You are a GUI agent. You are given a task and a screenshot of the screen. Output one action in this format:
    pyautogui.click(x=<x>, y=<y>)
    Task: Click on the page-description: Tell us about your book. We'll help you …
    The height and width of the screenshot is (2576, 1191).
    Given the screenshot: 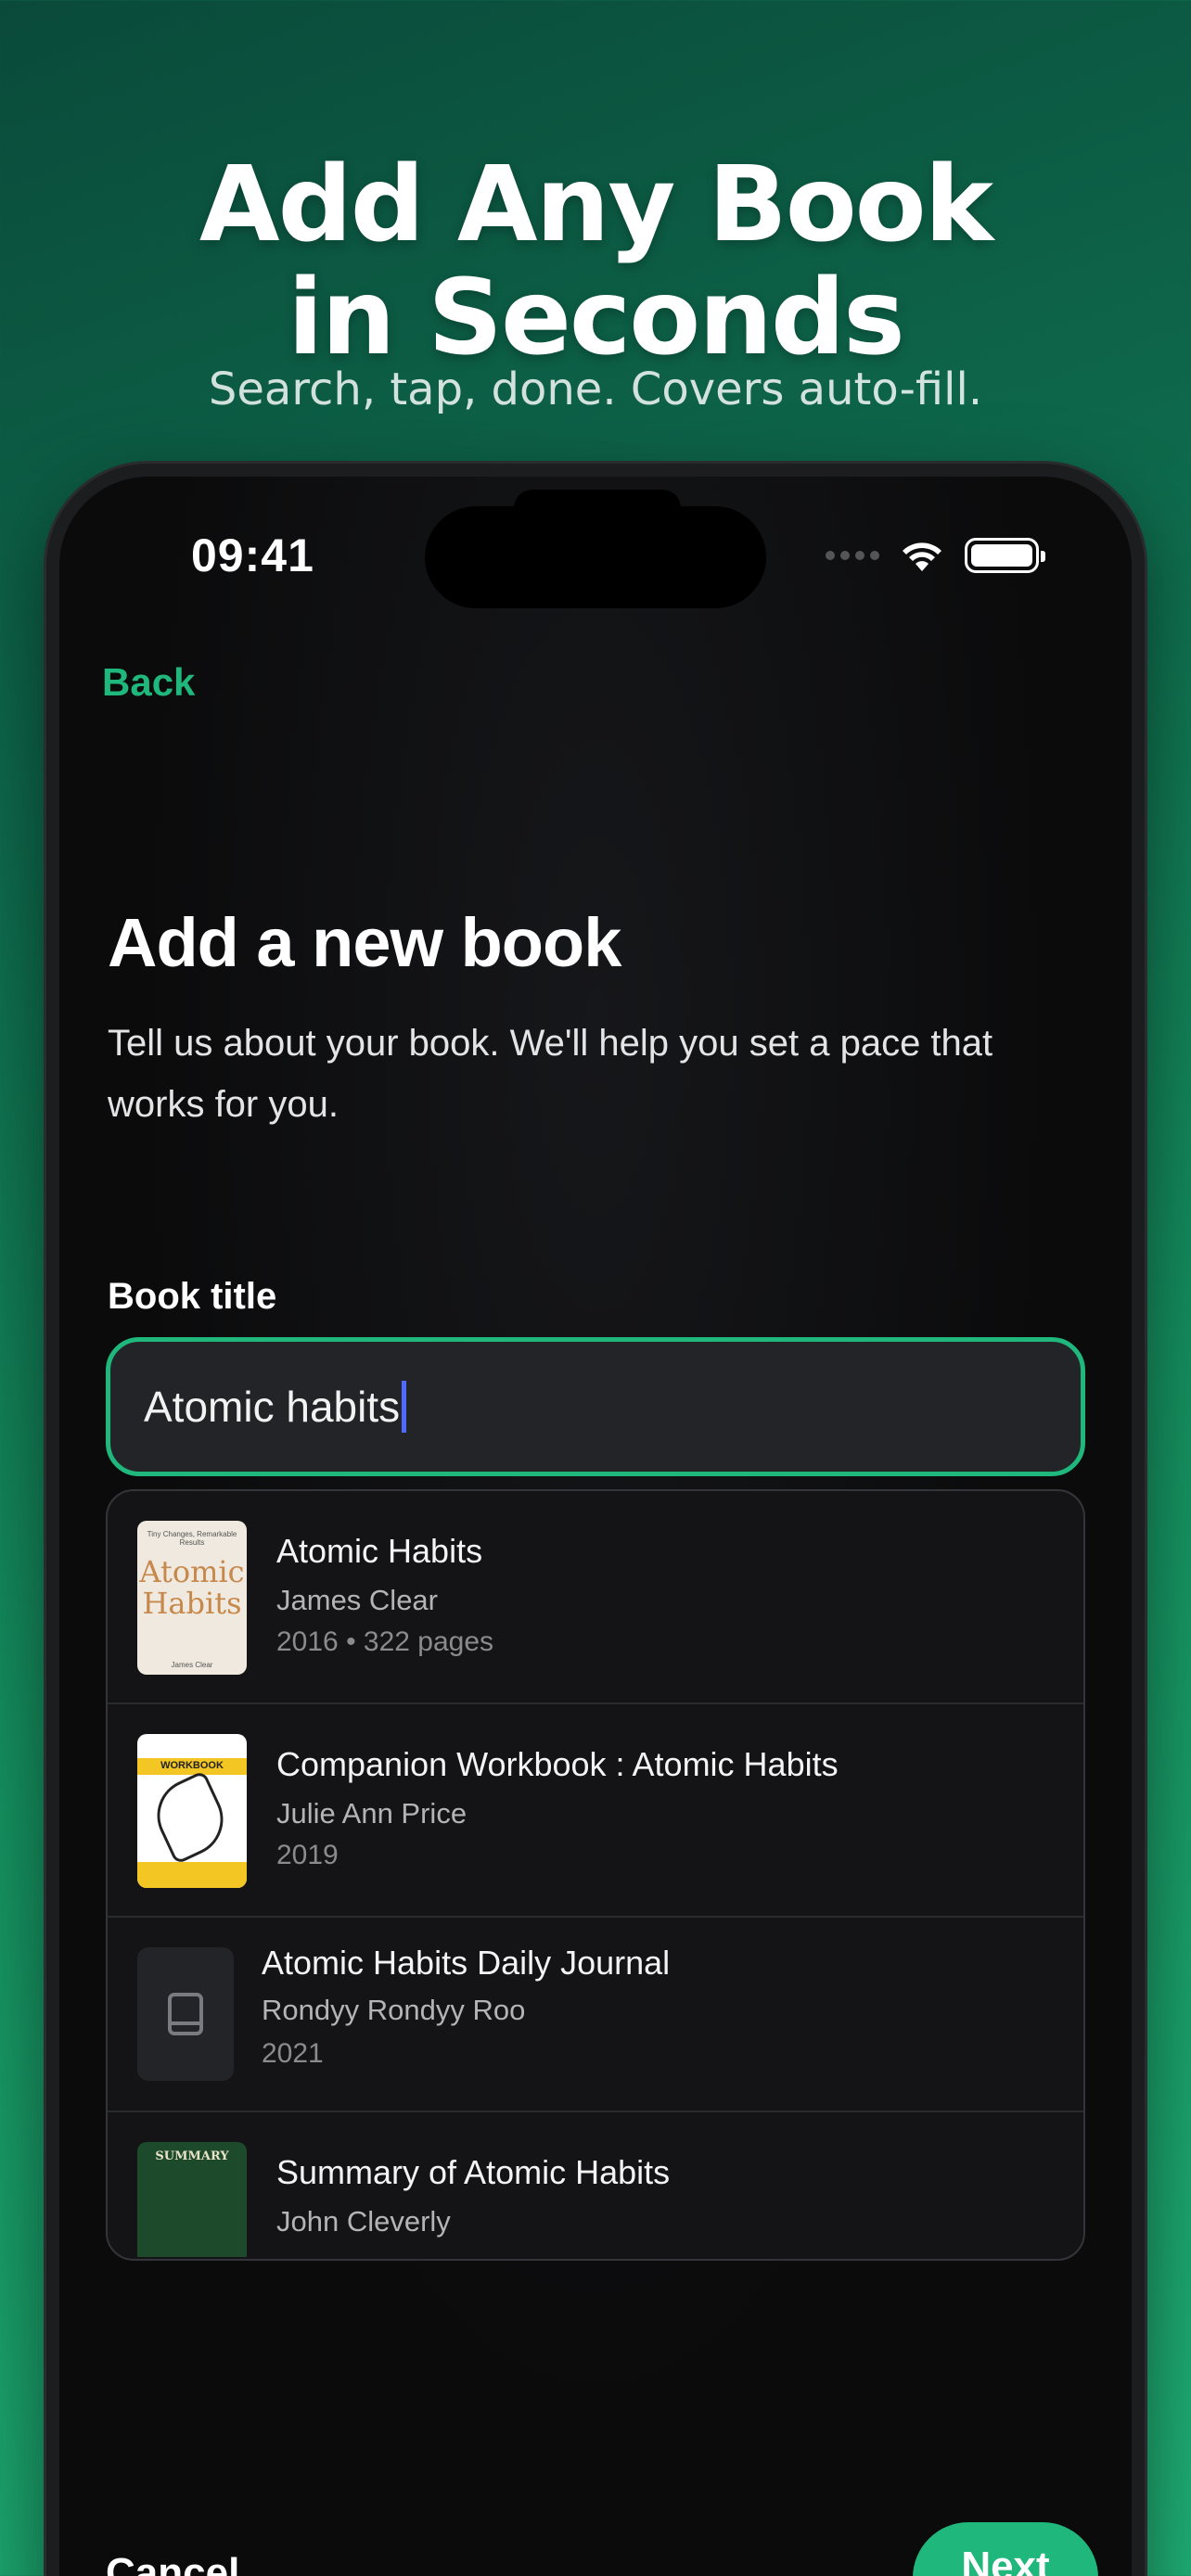 What is the action you would take?
    pyautogui.click(x=550, y=1074)
    